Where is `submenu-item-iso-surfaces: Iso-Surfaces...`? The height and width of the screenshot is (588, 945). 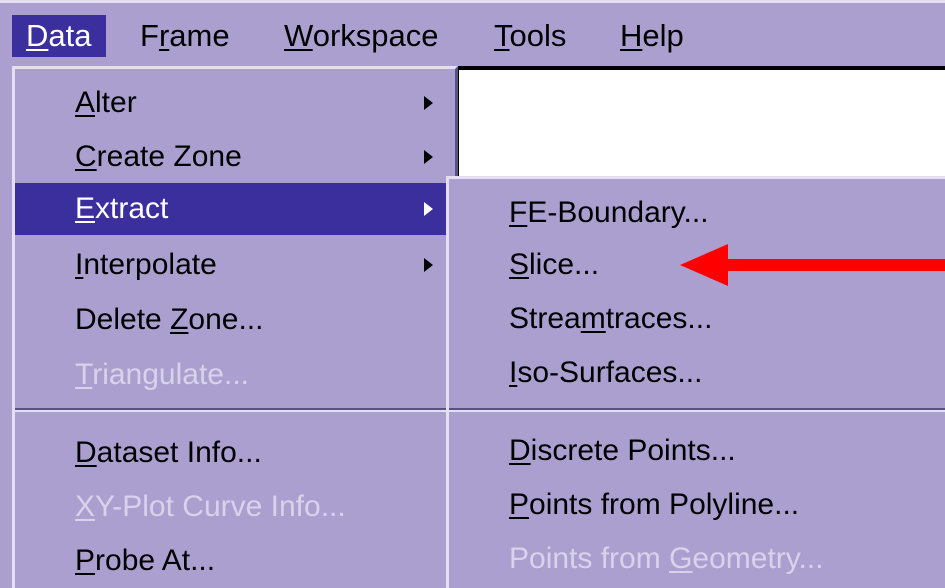
submenu-item-iso-surfaces: Iso-Surfaces... is located at coordinates (697, 373).